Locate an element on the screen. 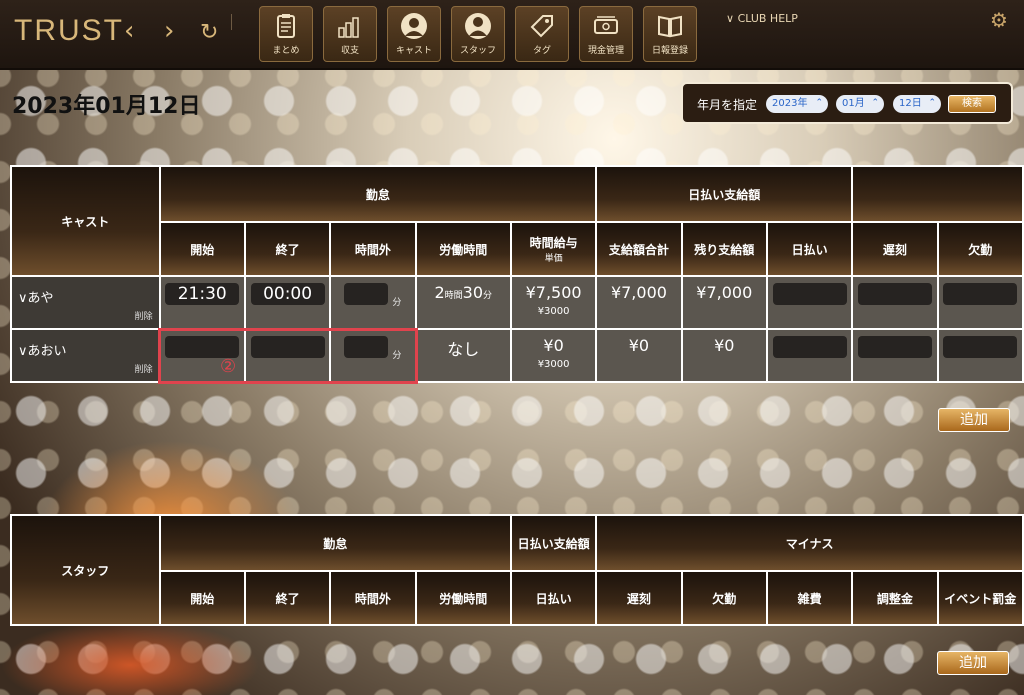 The height and width of the screenshot is (695, 1024). toolbar-cast-button: キャスト is located at coordinates (414, 34).